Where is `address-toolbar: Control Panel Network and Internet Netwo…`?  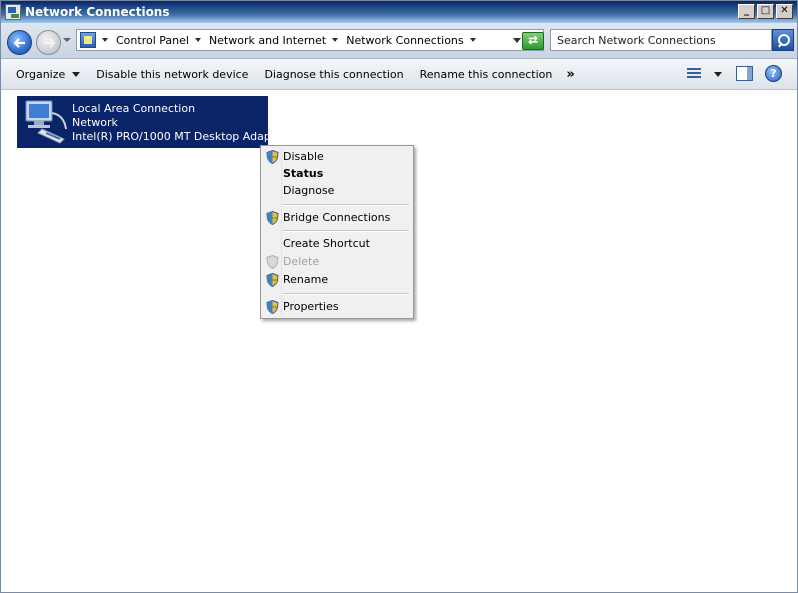
address-toolbar: Control Panel Network and Internet Netwo… is located at coordinates (399, 41).